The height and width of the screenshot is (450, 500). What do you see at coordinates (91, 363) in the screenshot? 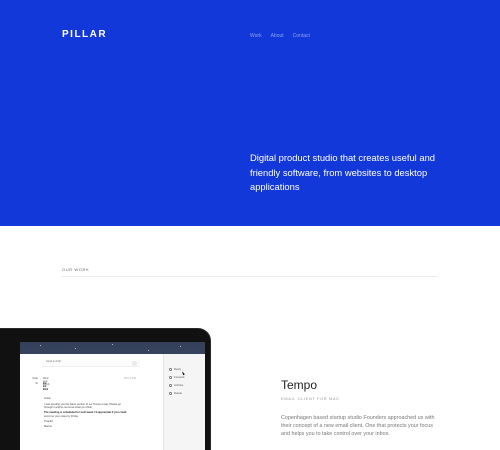
I see `draft-field: Send to draft` at bounding box center [91, 363].